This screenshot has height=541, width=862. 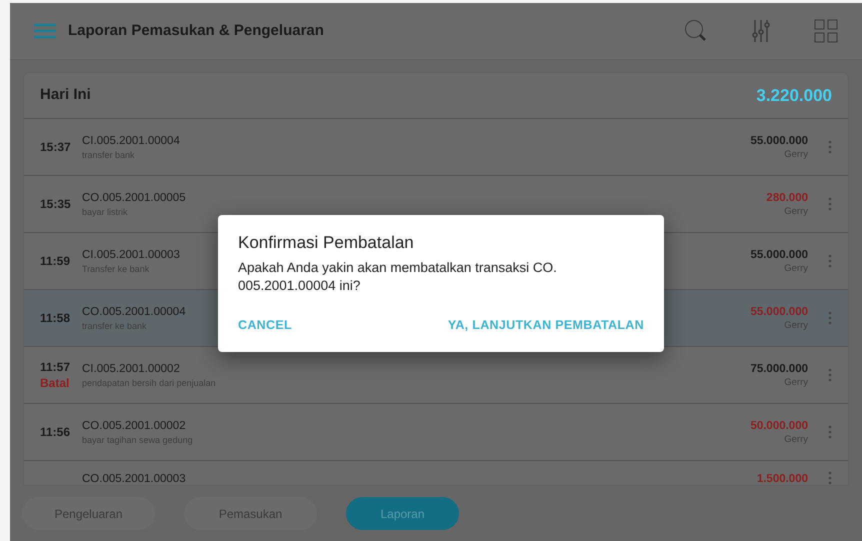 What do you see at coordinates (134, 426) in the screenshot?
I see `transaction-code: CO.005.2001.00002` at bounding box center [134, 426].